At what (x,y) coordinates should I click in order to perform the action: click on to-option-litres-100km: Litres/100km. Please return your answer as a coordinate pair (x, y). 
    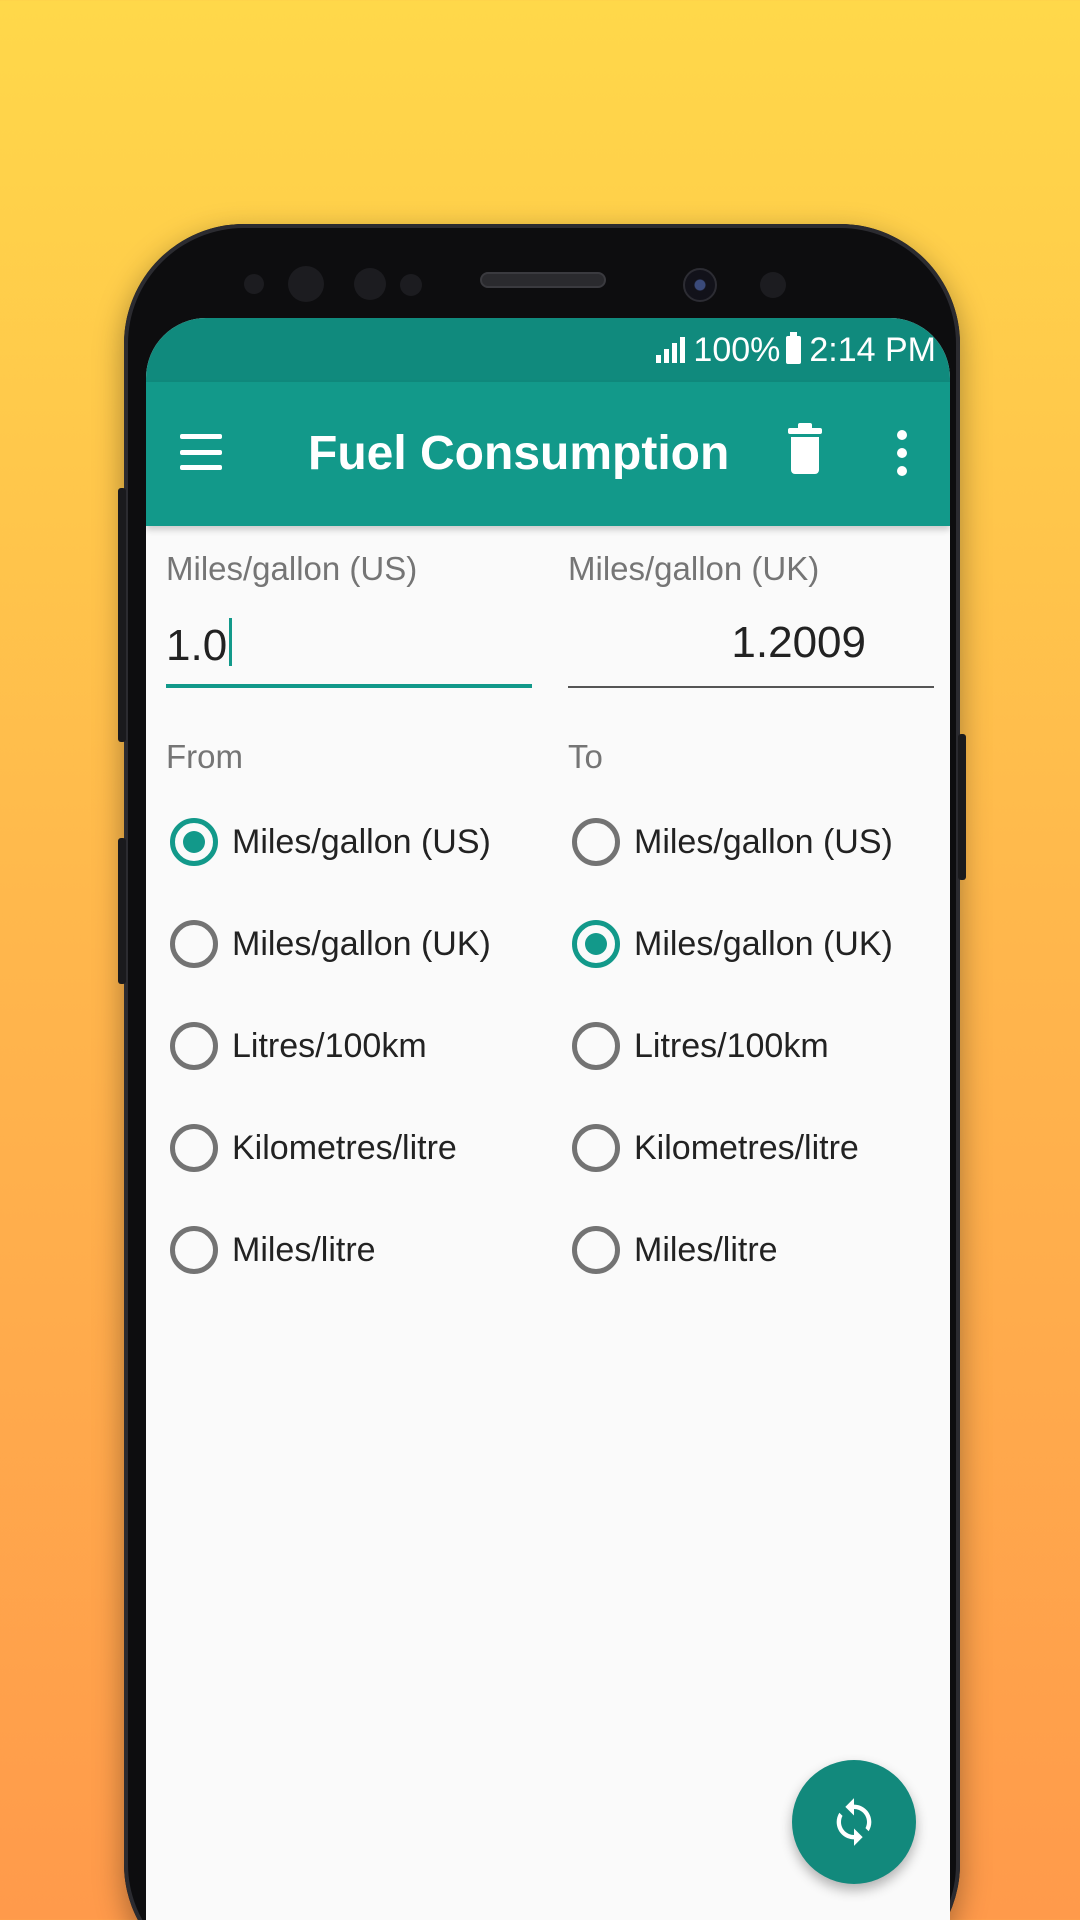
    Looking at the image, I should click on (700, 1046).